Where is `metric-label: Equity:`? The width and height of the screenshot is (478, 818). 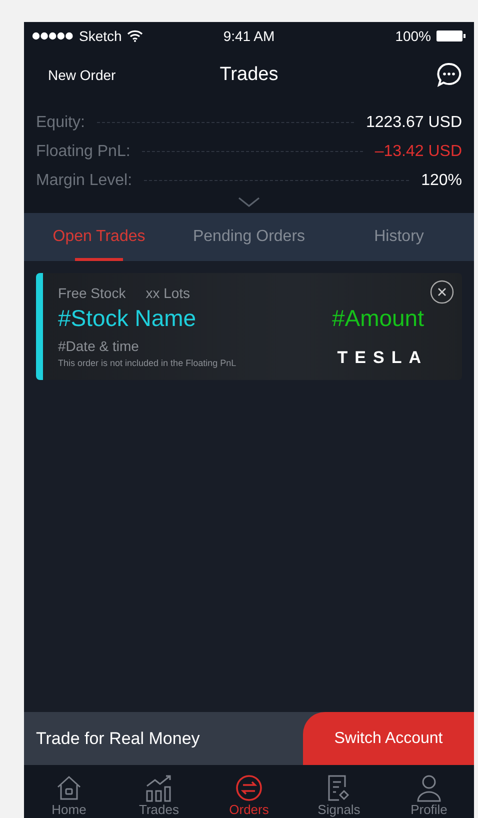
metric-label: Equity: is located at coordinates (60, 123).